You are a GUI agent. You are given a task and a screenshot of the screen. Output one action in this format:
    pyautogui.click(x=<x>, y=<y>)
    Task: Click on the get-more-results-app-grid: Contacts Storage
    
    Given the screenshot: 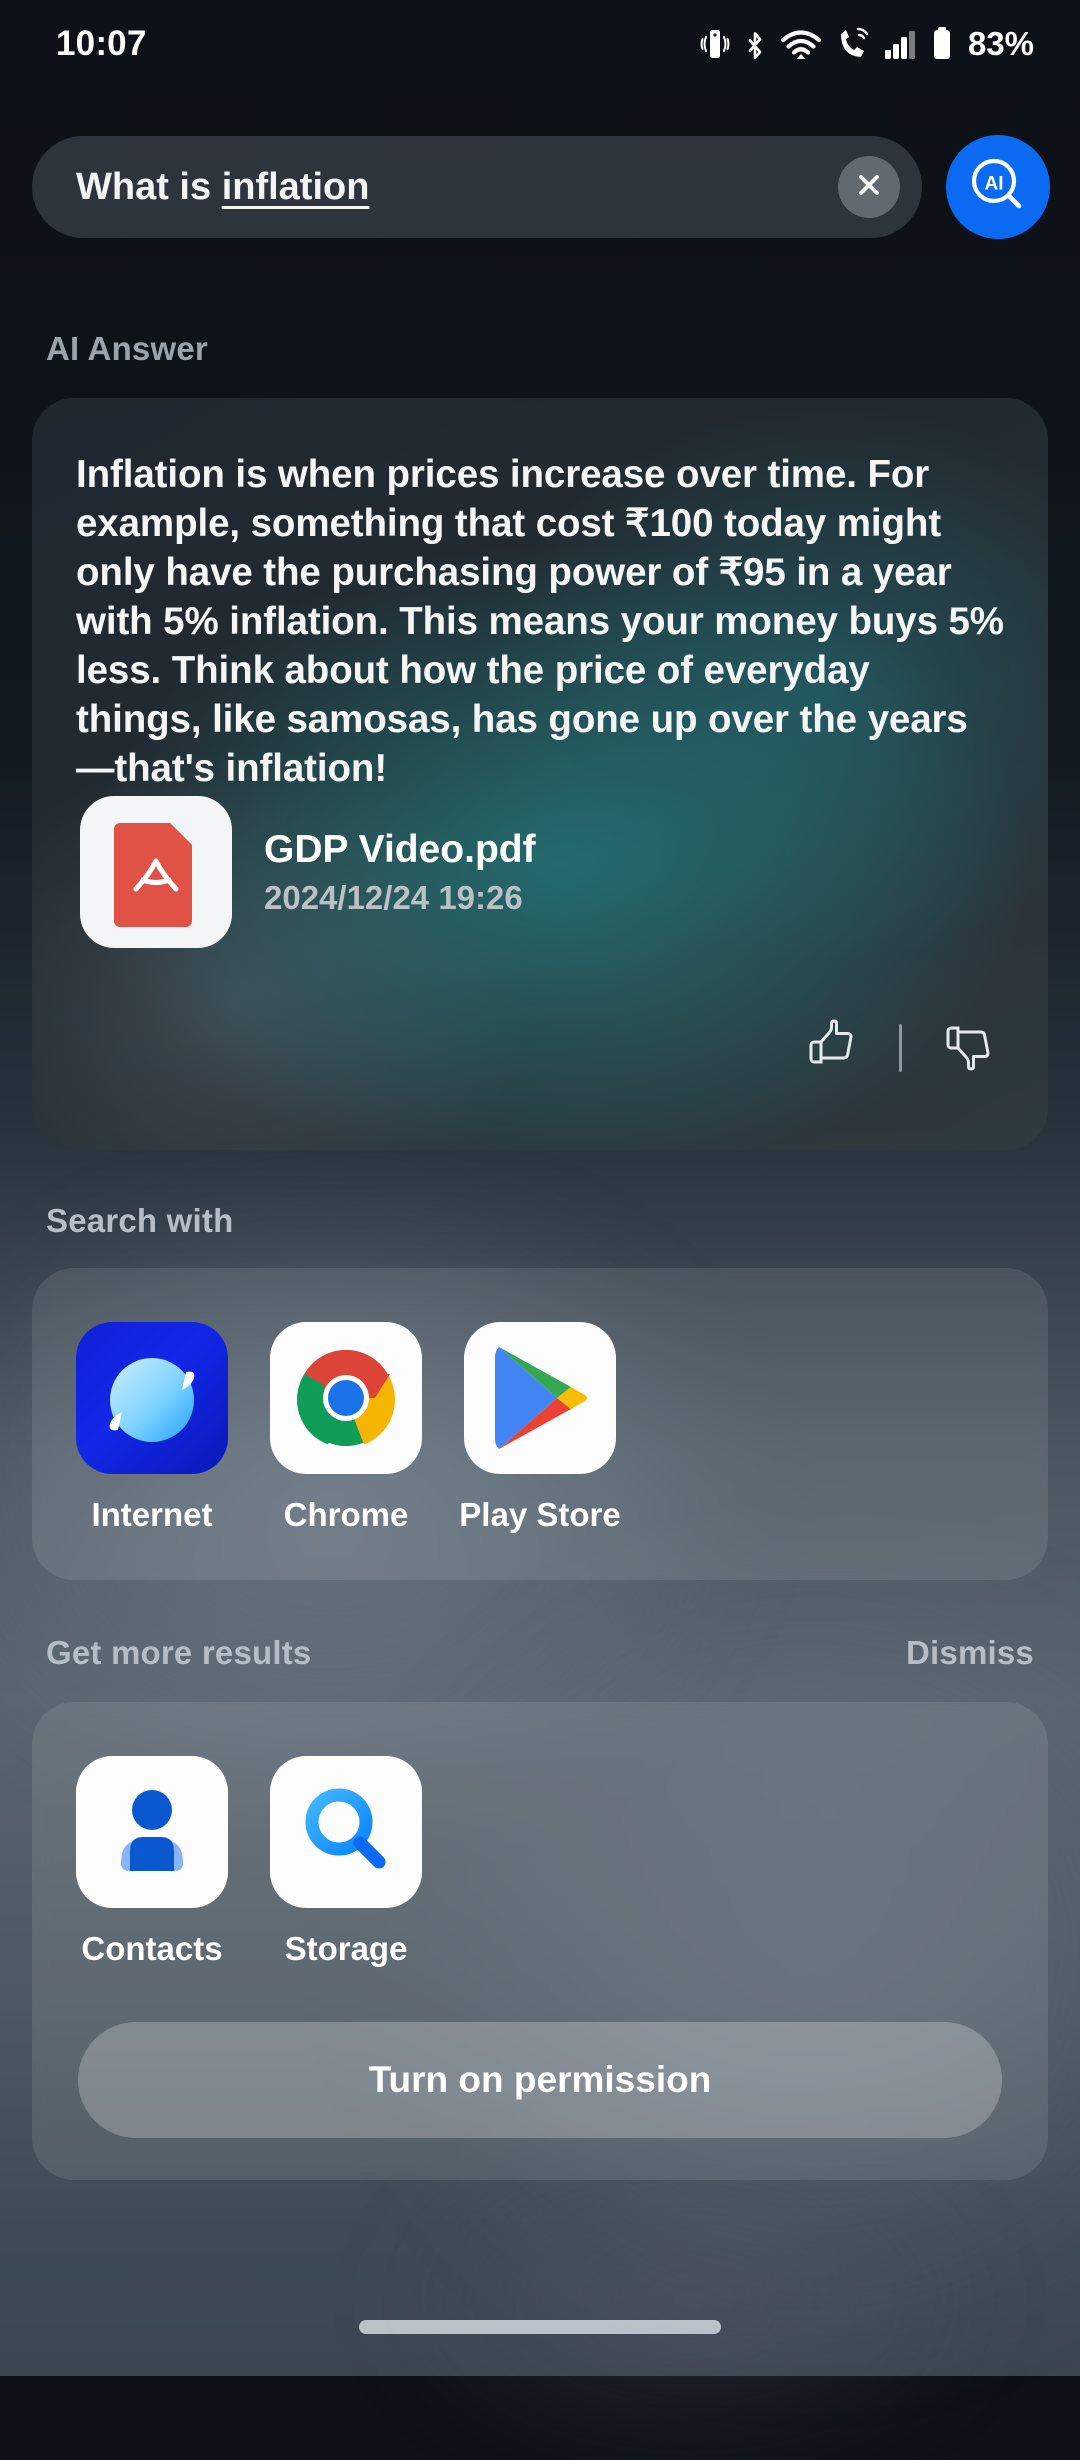 What is the action you would take?
    pyautogui.click(x=249, y=1862)
    